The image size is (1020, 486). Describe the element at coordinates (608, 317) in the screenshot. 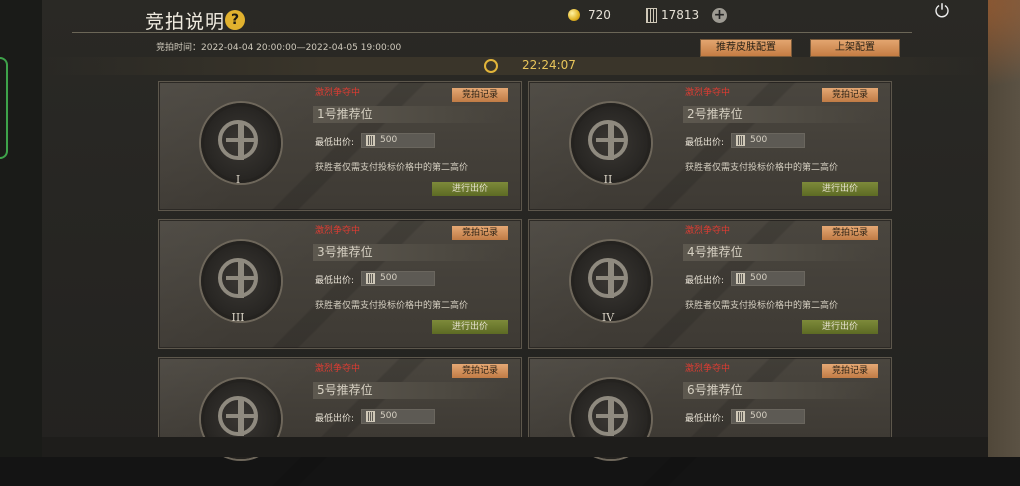

I see `slot-roman-numeral: IV` at that location.